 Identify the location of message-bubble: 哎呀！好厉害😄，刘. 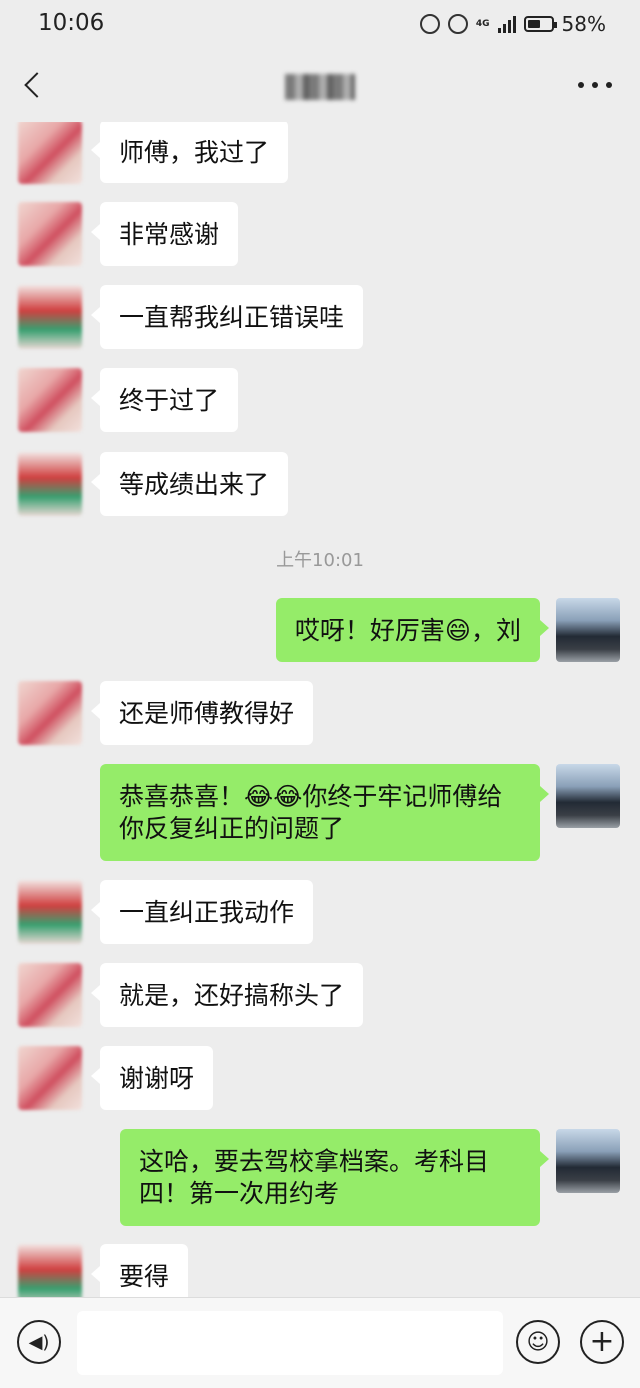
(412, 630).